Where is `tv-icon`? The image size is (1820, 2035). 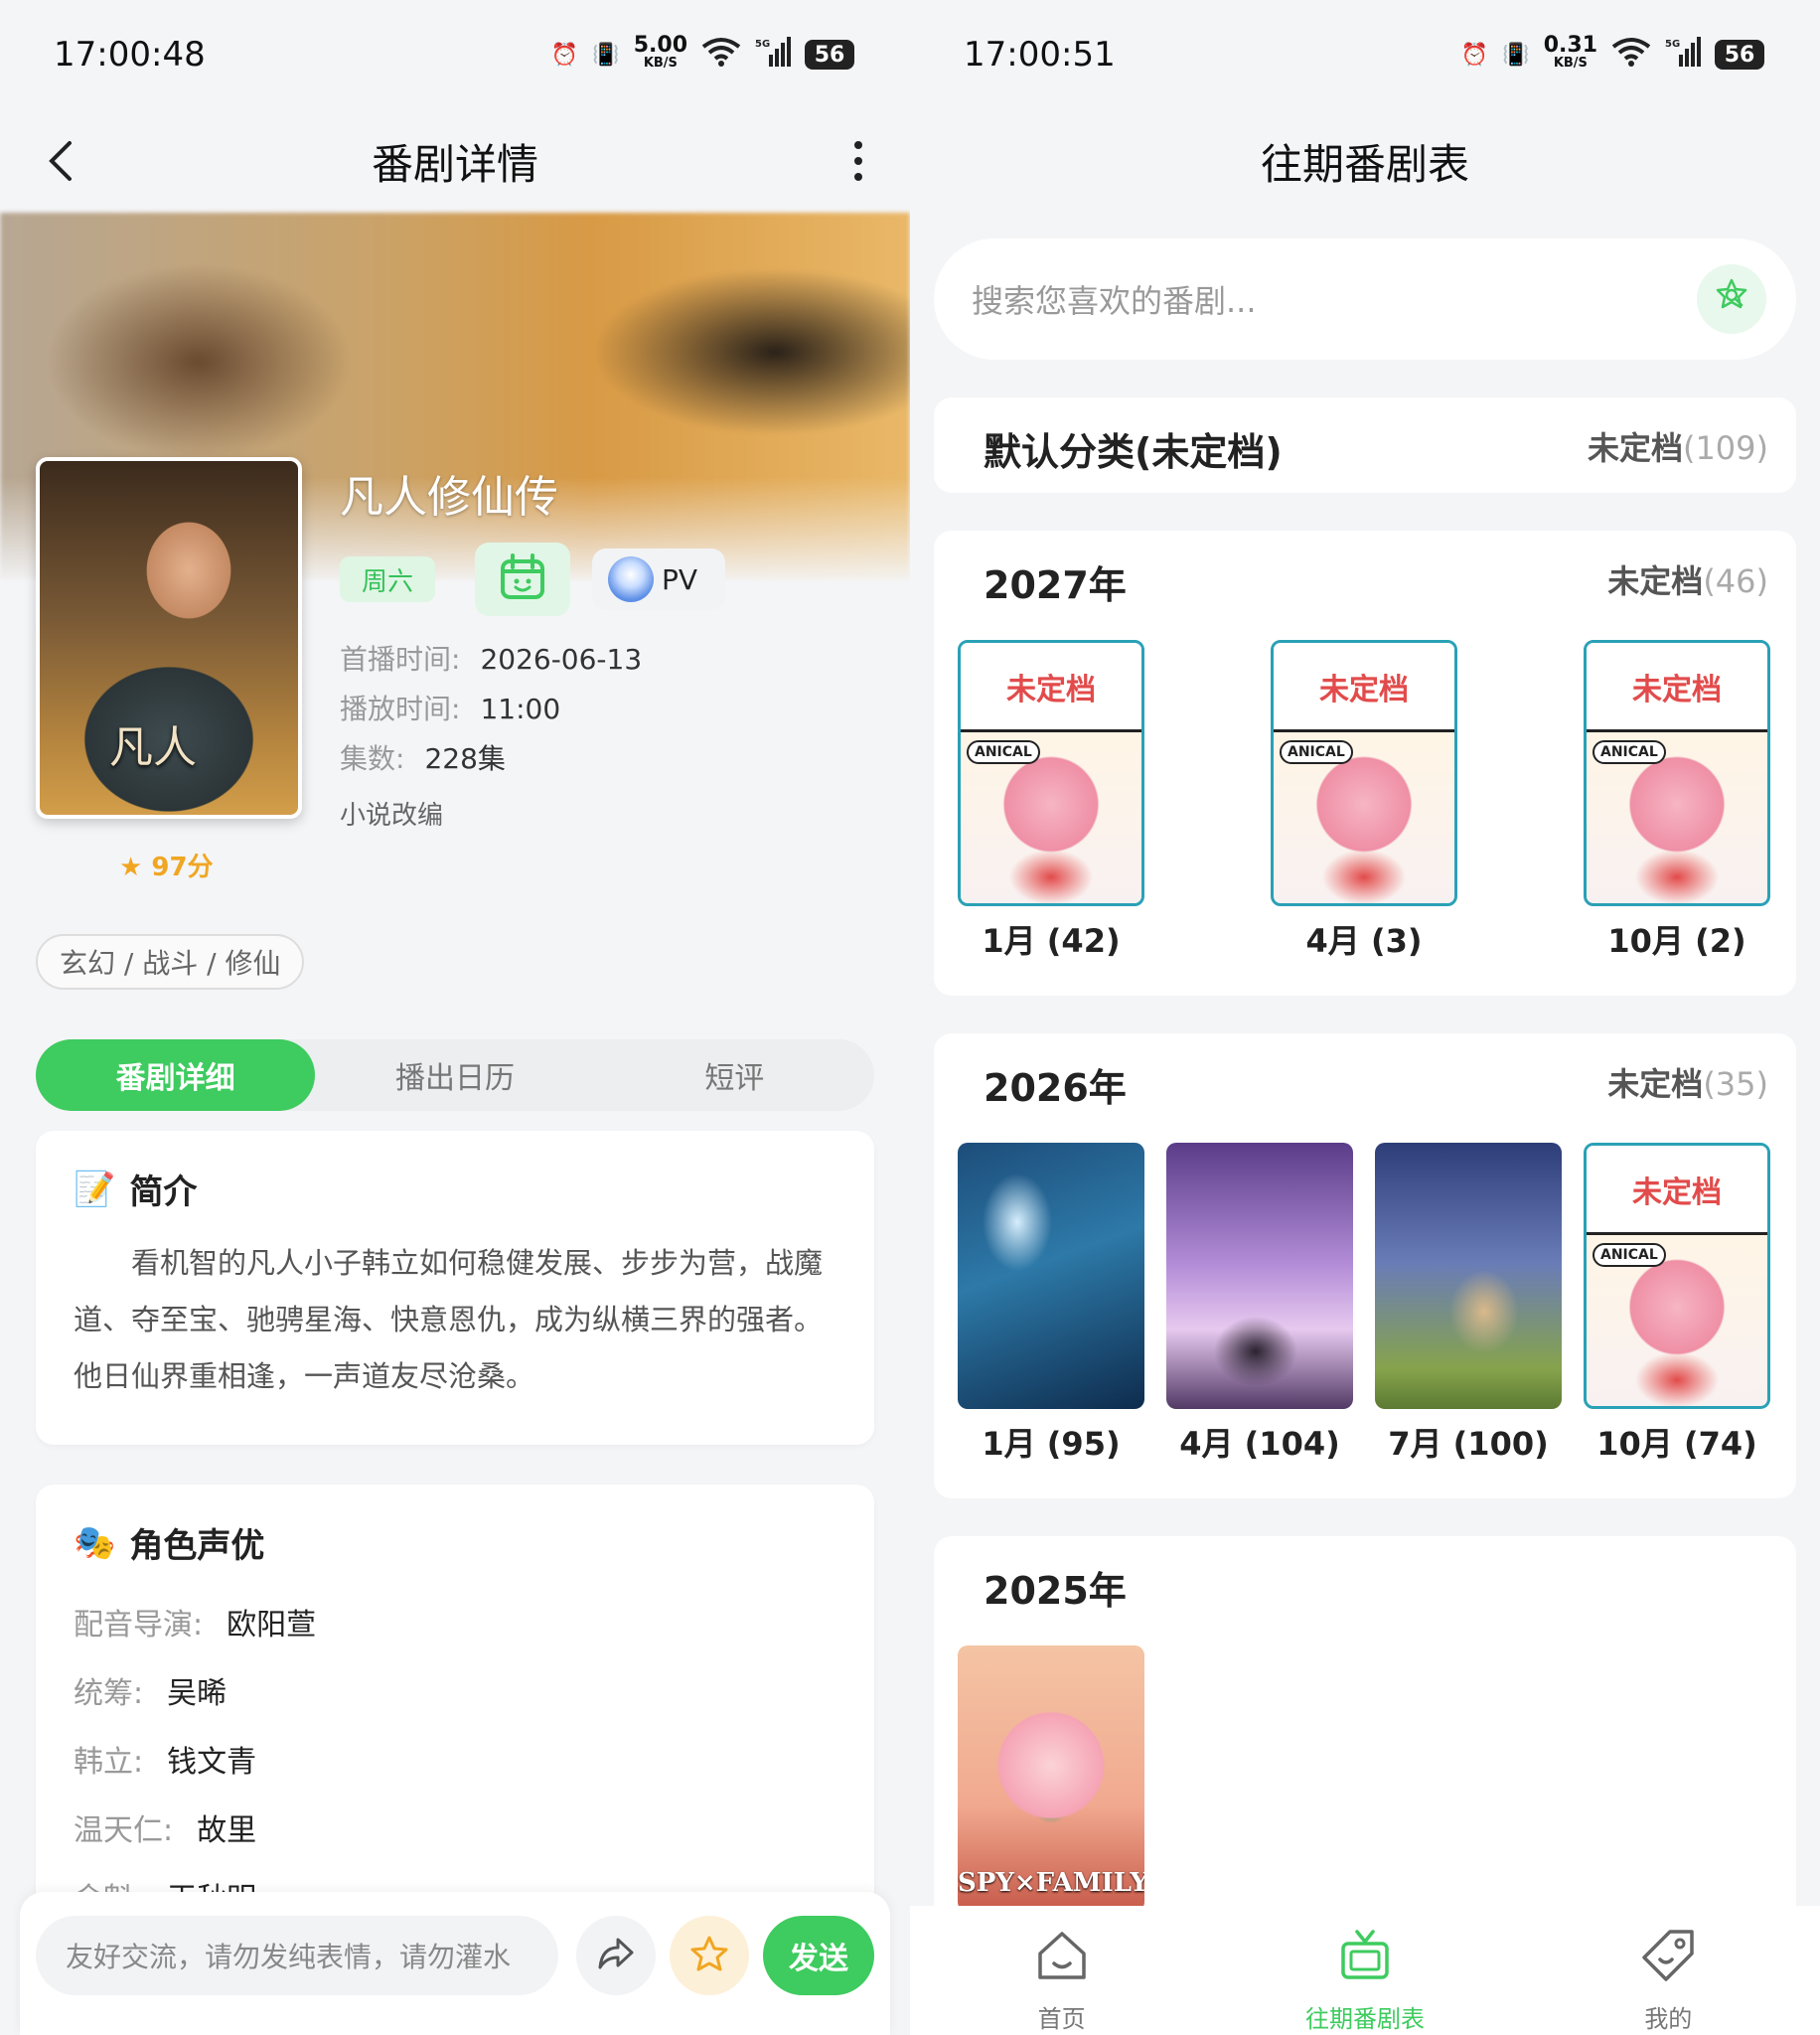 tv-icon is located at coordinates (1365, 1958).